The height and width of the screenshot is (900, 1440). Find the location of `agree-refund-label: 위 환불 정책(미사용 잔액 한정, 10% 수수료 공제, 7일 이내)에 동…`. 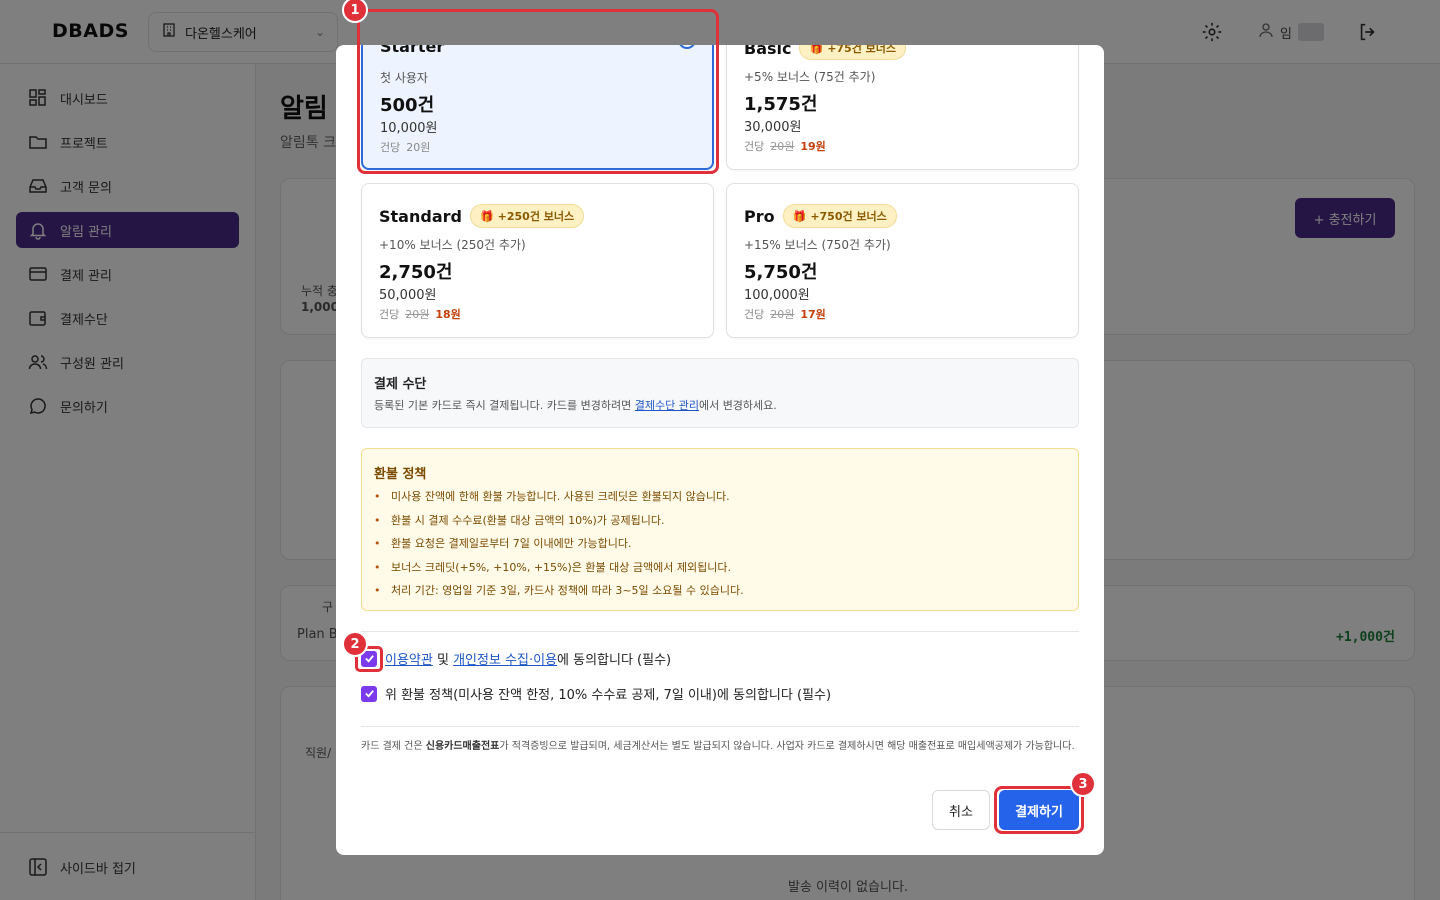

agree-refund-label: 위 환불 정책(미사용 잔액 한정, 10% 수수료 공제, 7일 이내)에 동… is located at coordinates (608, 695).